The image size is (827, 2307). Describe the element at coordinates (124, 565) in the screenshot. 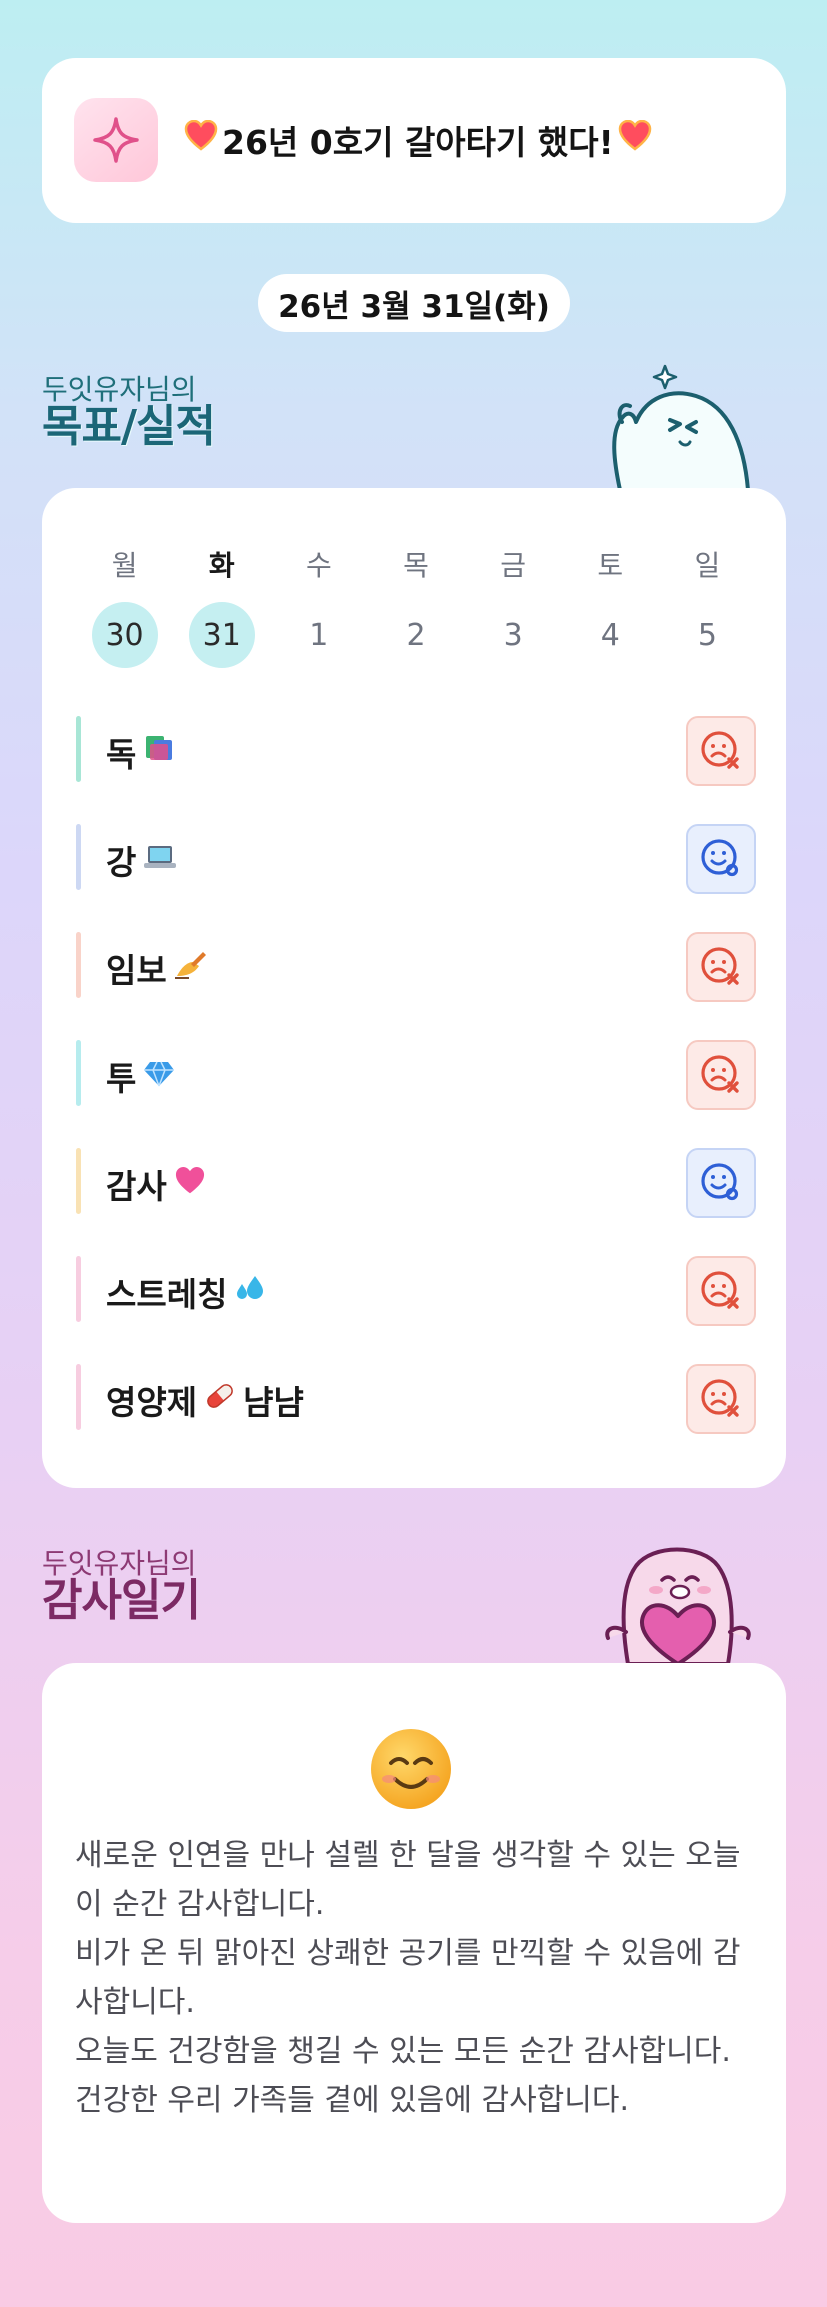

I see `day-name: 월` at that location.